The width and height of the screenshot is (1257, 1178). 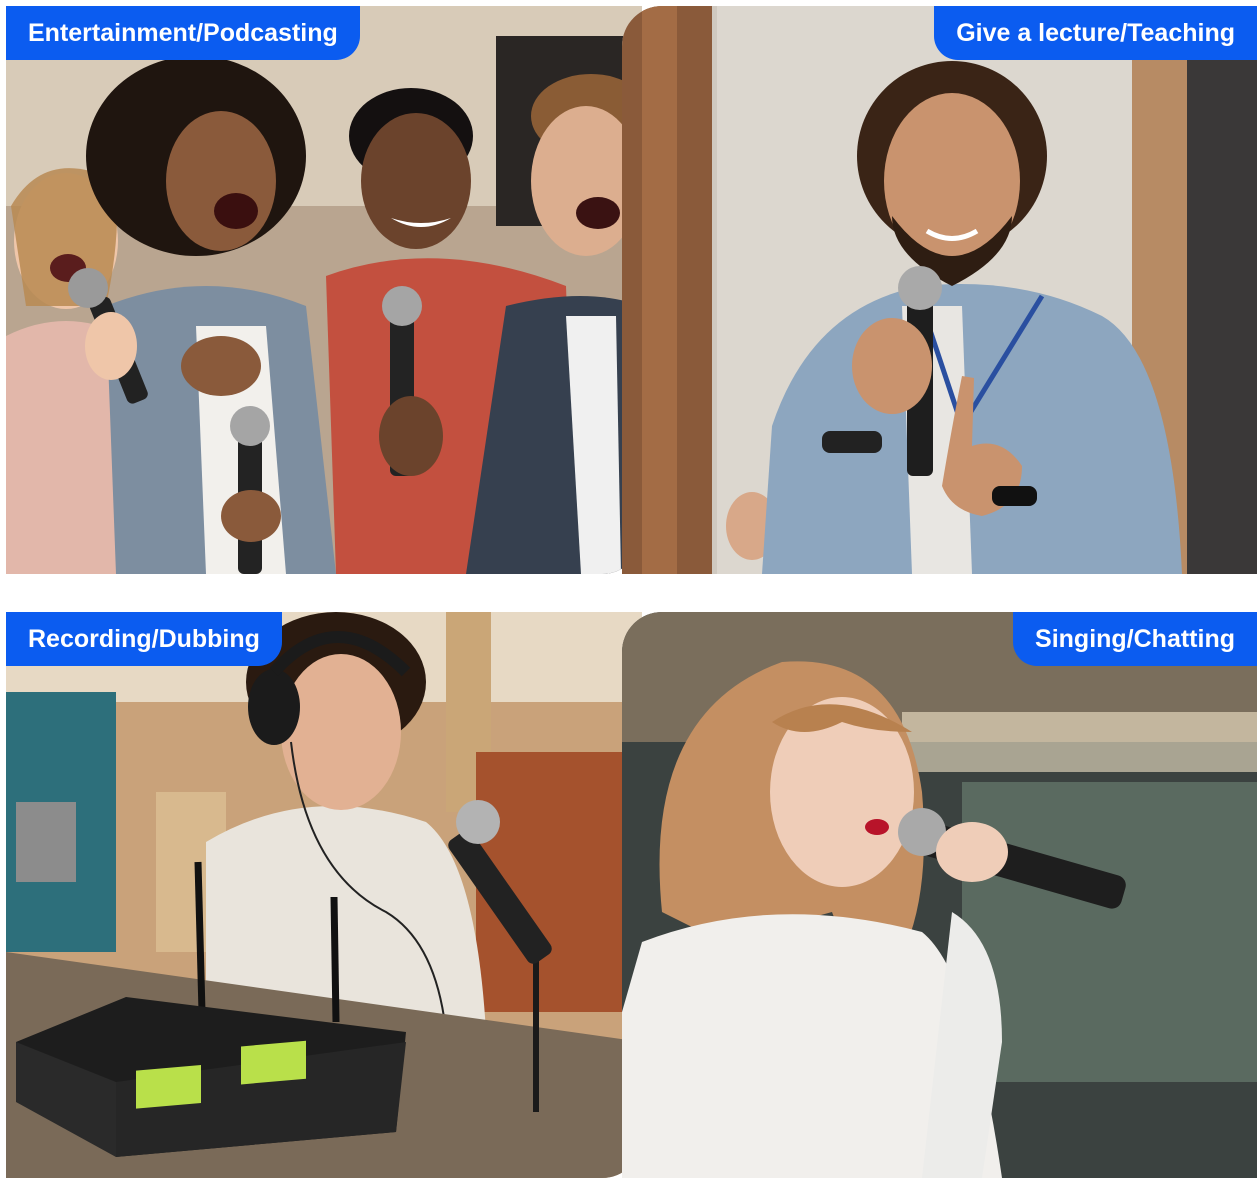 What do you see at coordinates (1095, 33) in the screenshot?
I see `panel-label: Give a lecture/Teaching` at bounding box center [1095, 33].